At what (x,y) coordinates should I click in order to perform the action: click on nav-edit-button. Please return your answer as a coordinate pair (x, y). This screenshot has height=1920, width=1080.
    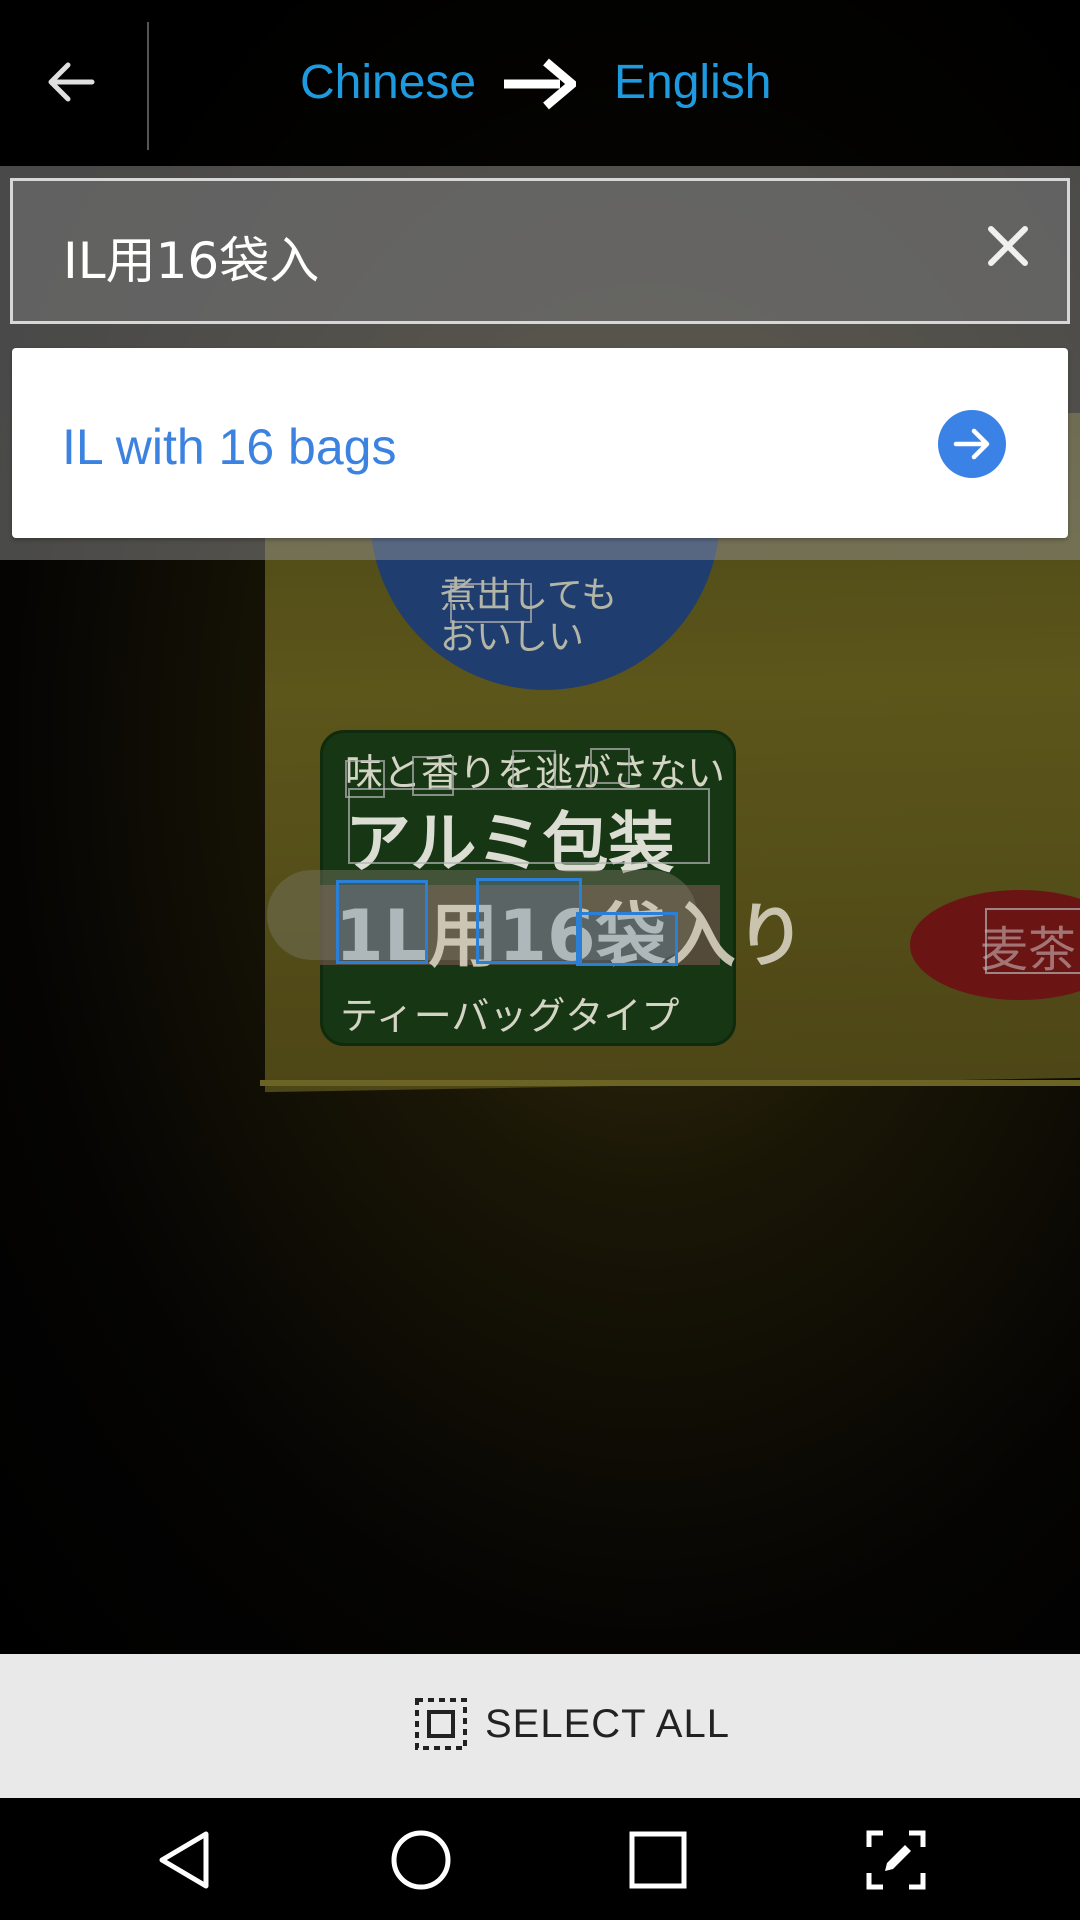
    Looking at the image, I should click on (896, 1860).